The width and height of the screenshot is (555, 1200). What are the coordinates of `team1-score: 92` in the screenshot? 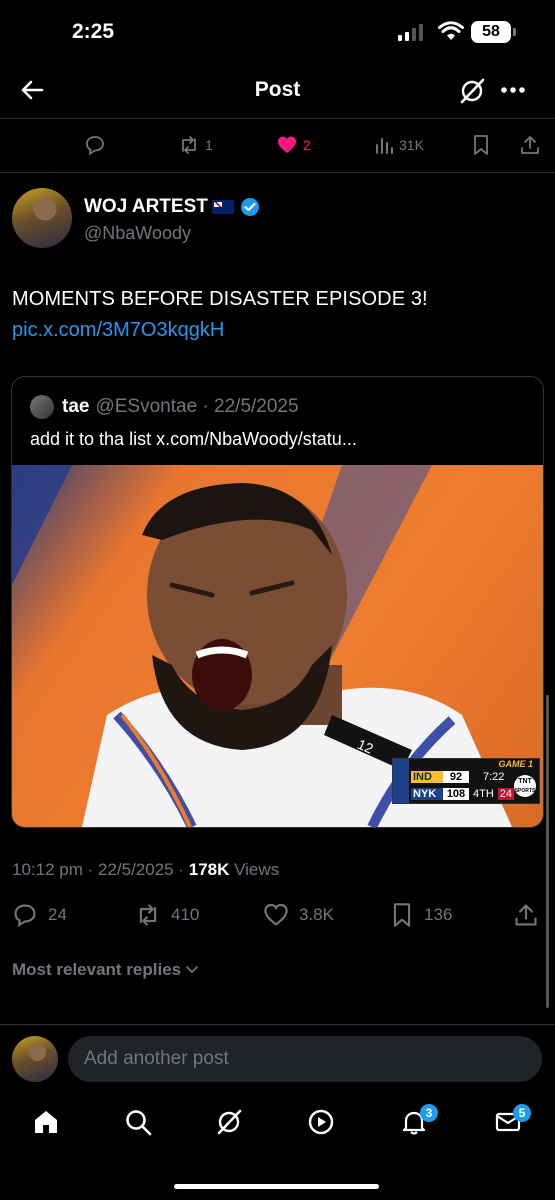 It's located at (456, 777).